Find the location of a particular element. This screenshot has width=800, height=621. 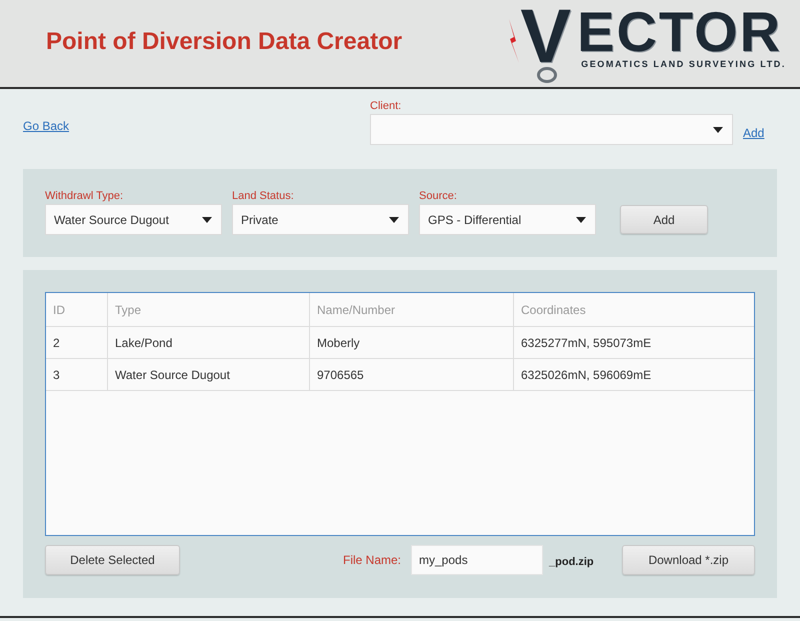

dropdown: GPS - Differential is located at coordinates (507, 219).